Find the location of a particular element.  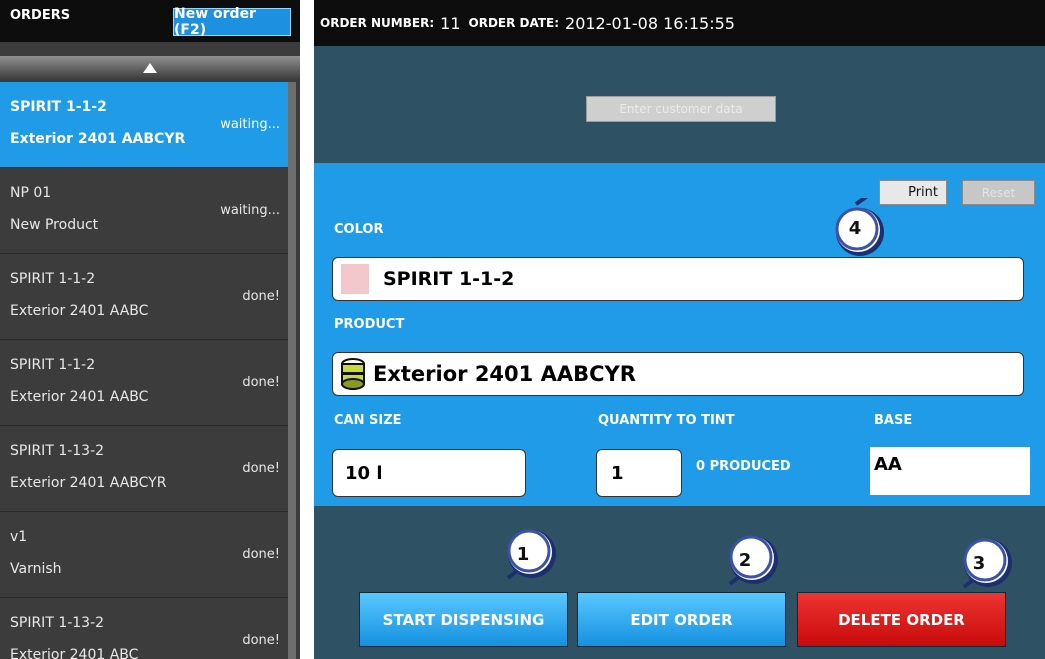

order-product-name: New Product is located at coordinates (54, 225).